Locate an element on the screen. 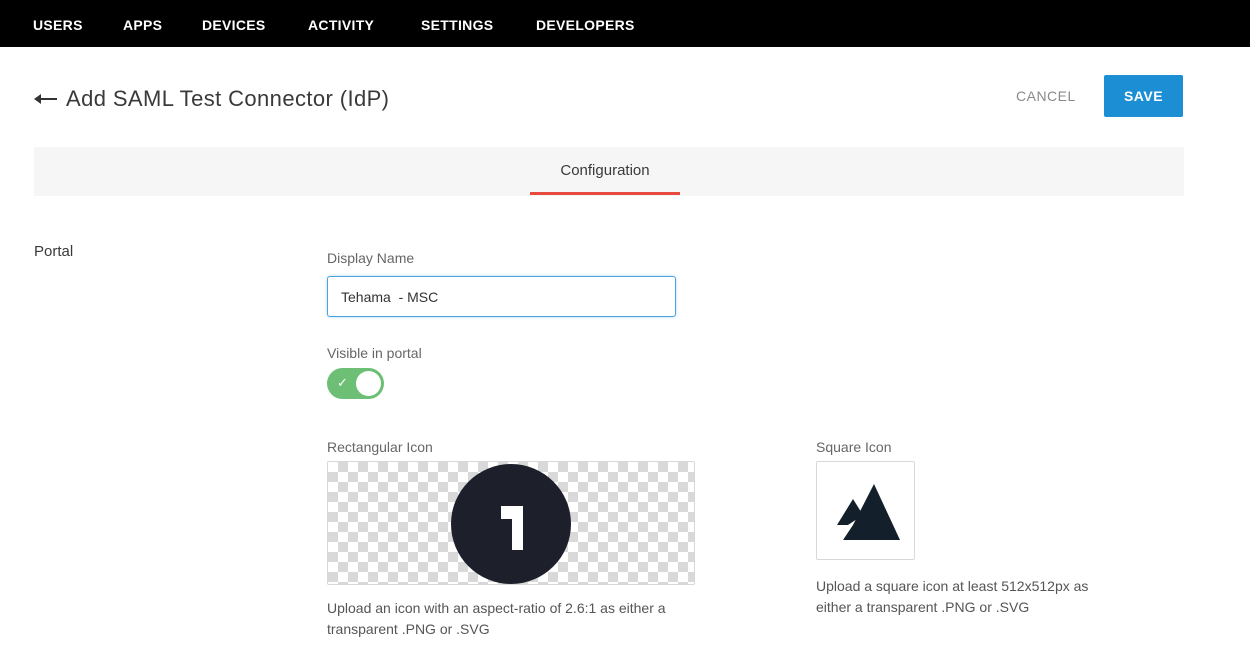 The width and height of the screenshot is (1250, 656). section-label-portal: Portal is located at coordinates (54, 251).